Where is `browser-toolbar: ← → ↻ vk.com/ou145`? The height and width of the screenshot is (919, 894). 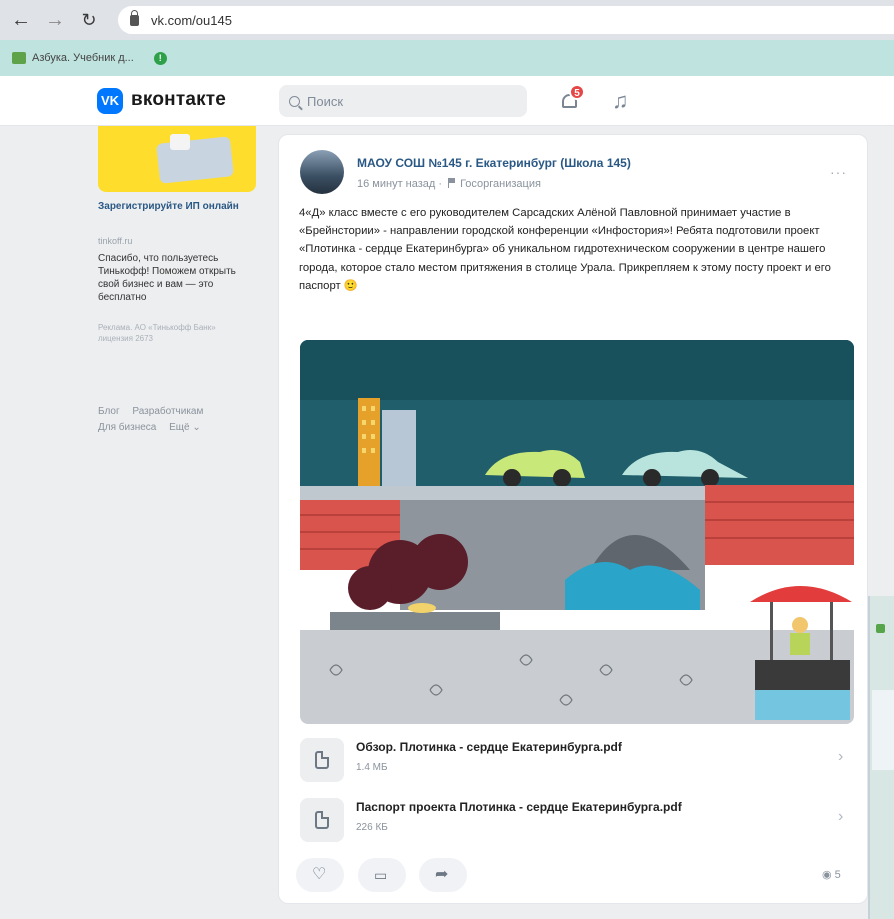 browser-toolbar: ← → ↻ vk.com/ou145 is located at coordinates (447, 20).